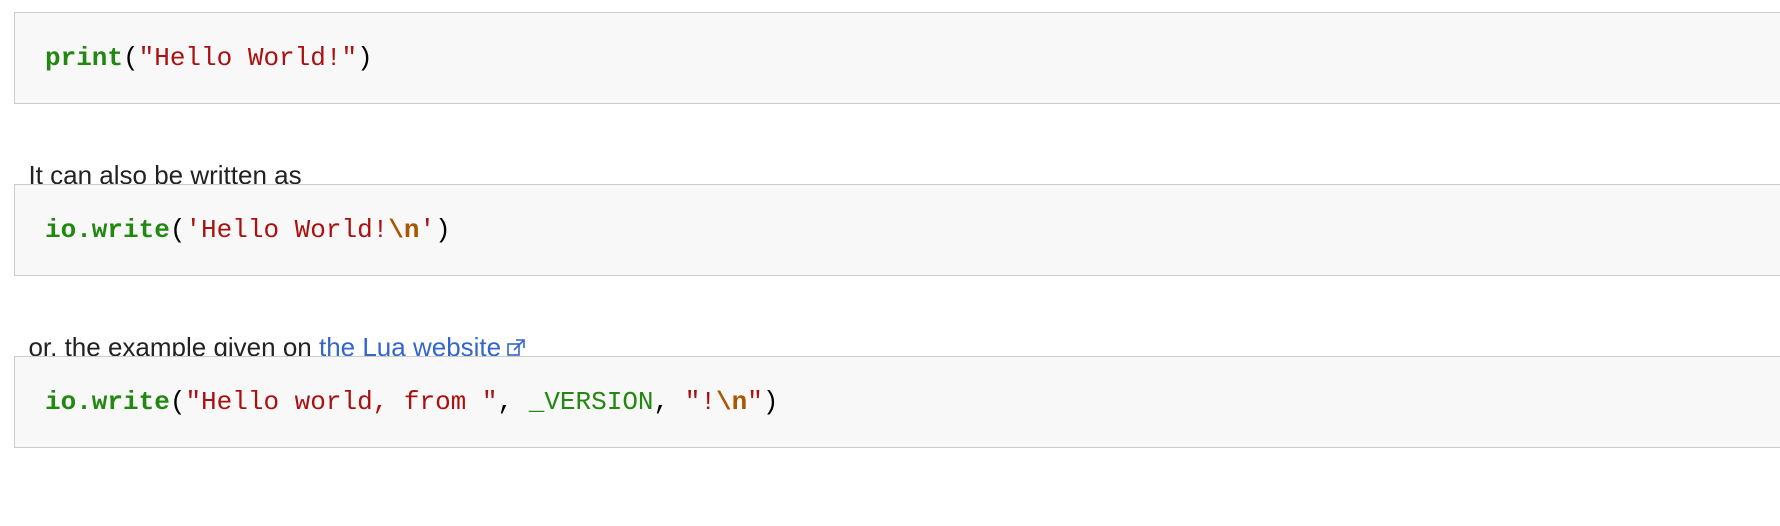 Image resolution: width=1780 pixels, height=526 pixels. What do you see at coordinates (755, 402) in the screenshot?
I see `code-string: "` at bounding box center [755, 402].